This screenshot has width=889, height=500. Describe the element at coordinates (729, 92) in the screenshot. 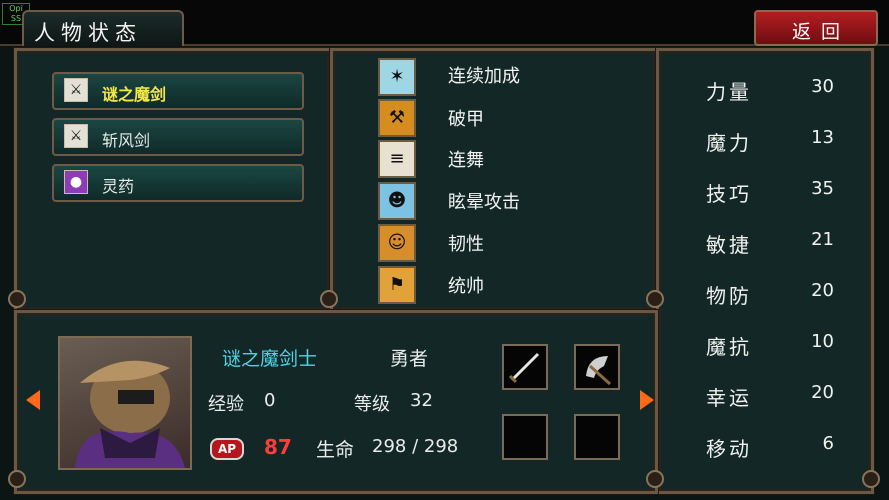

I see `stat-label: 力量` at that location.